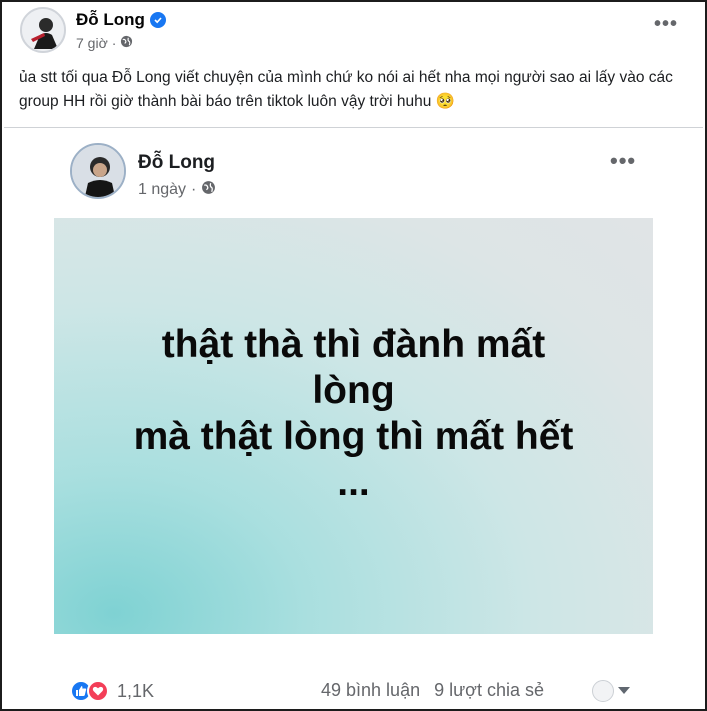 This screenshot has height=711, width=707. I want to click on author-name-row: Đỗ Long, so click(121, 20).